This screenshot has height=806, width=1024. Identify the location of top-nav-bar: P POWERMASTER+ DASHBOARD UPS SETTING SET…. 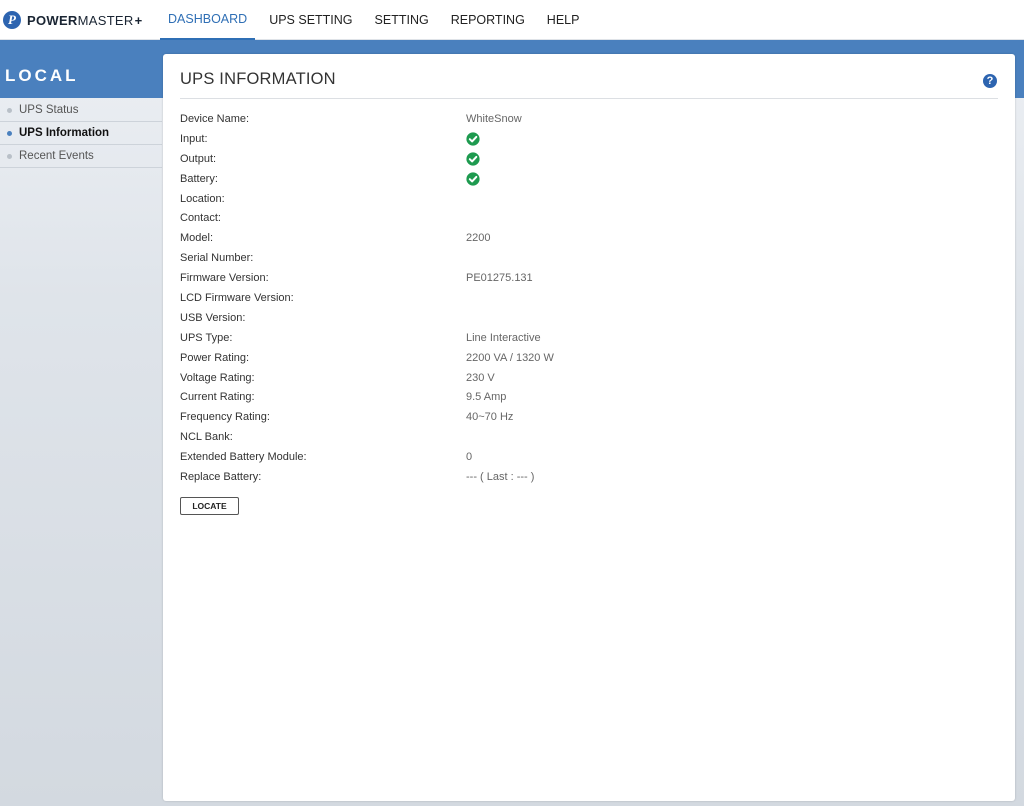
(512, 20).